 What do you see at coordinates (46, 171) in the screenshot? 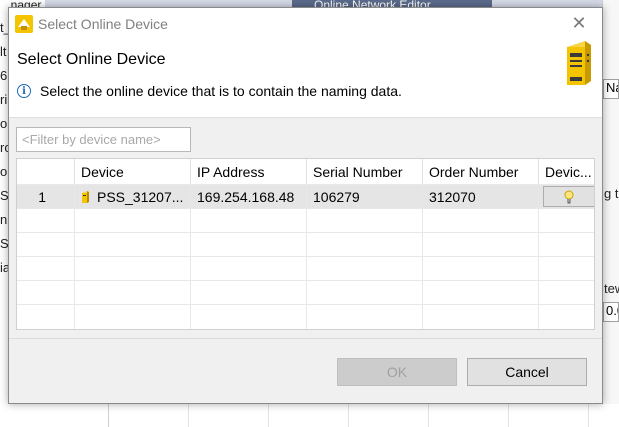
I see `column-header-index` at bounding box center [46, 171].